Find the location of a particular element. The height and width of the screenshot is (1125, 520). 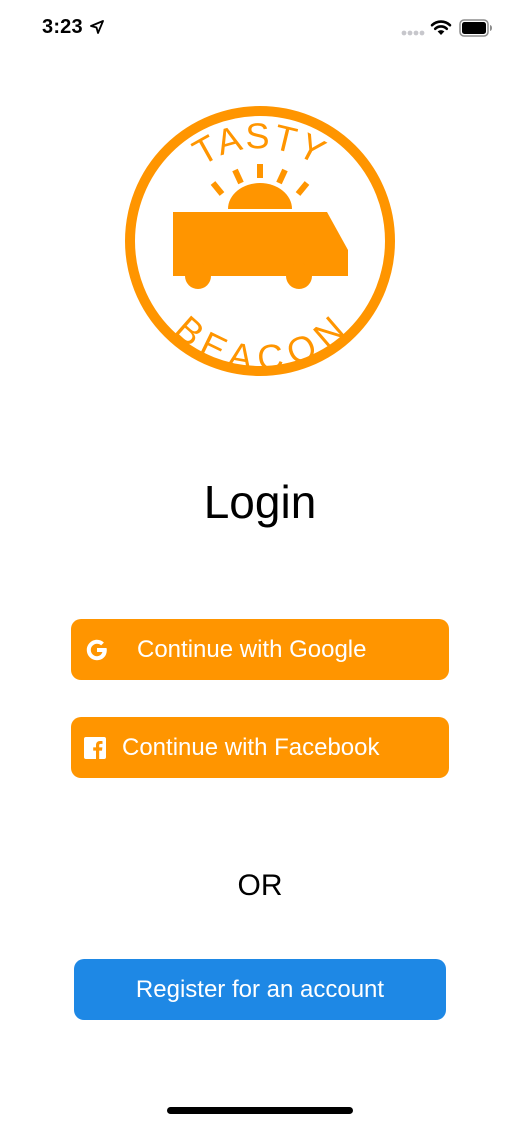

battery-icon is located at coordinates (475, 28).